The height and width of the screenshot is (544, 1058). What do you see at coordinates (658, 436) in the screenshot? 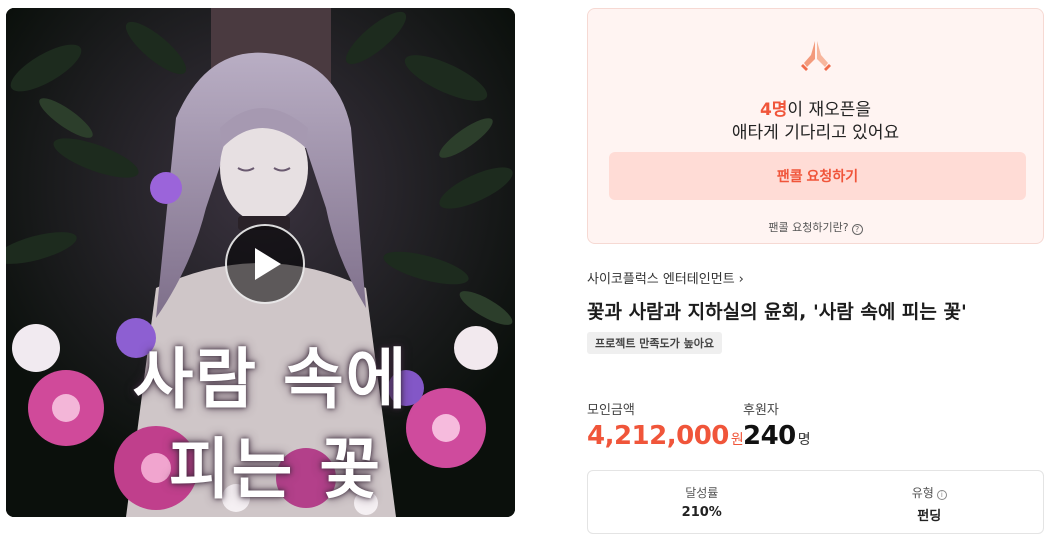
I see `amount-number: 4,212,000` at bounding box center [658, 436].